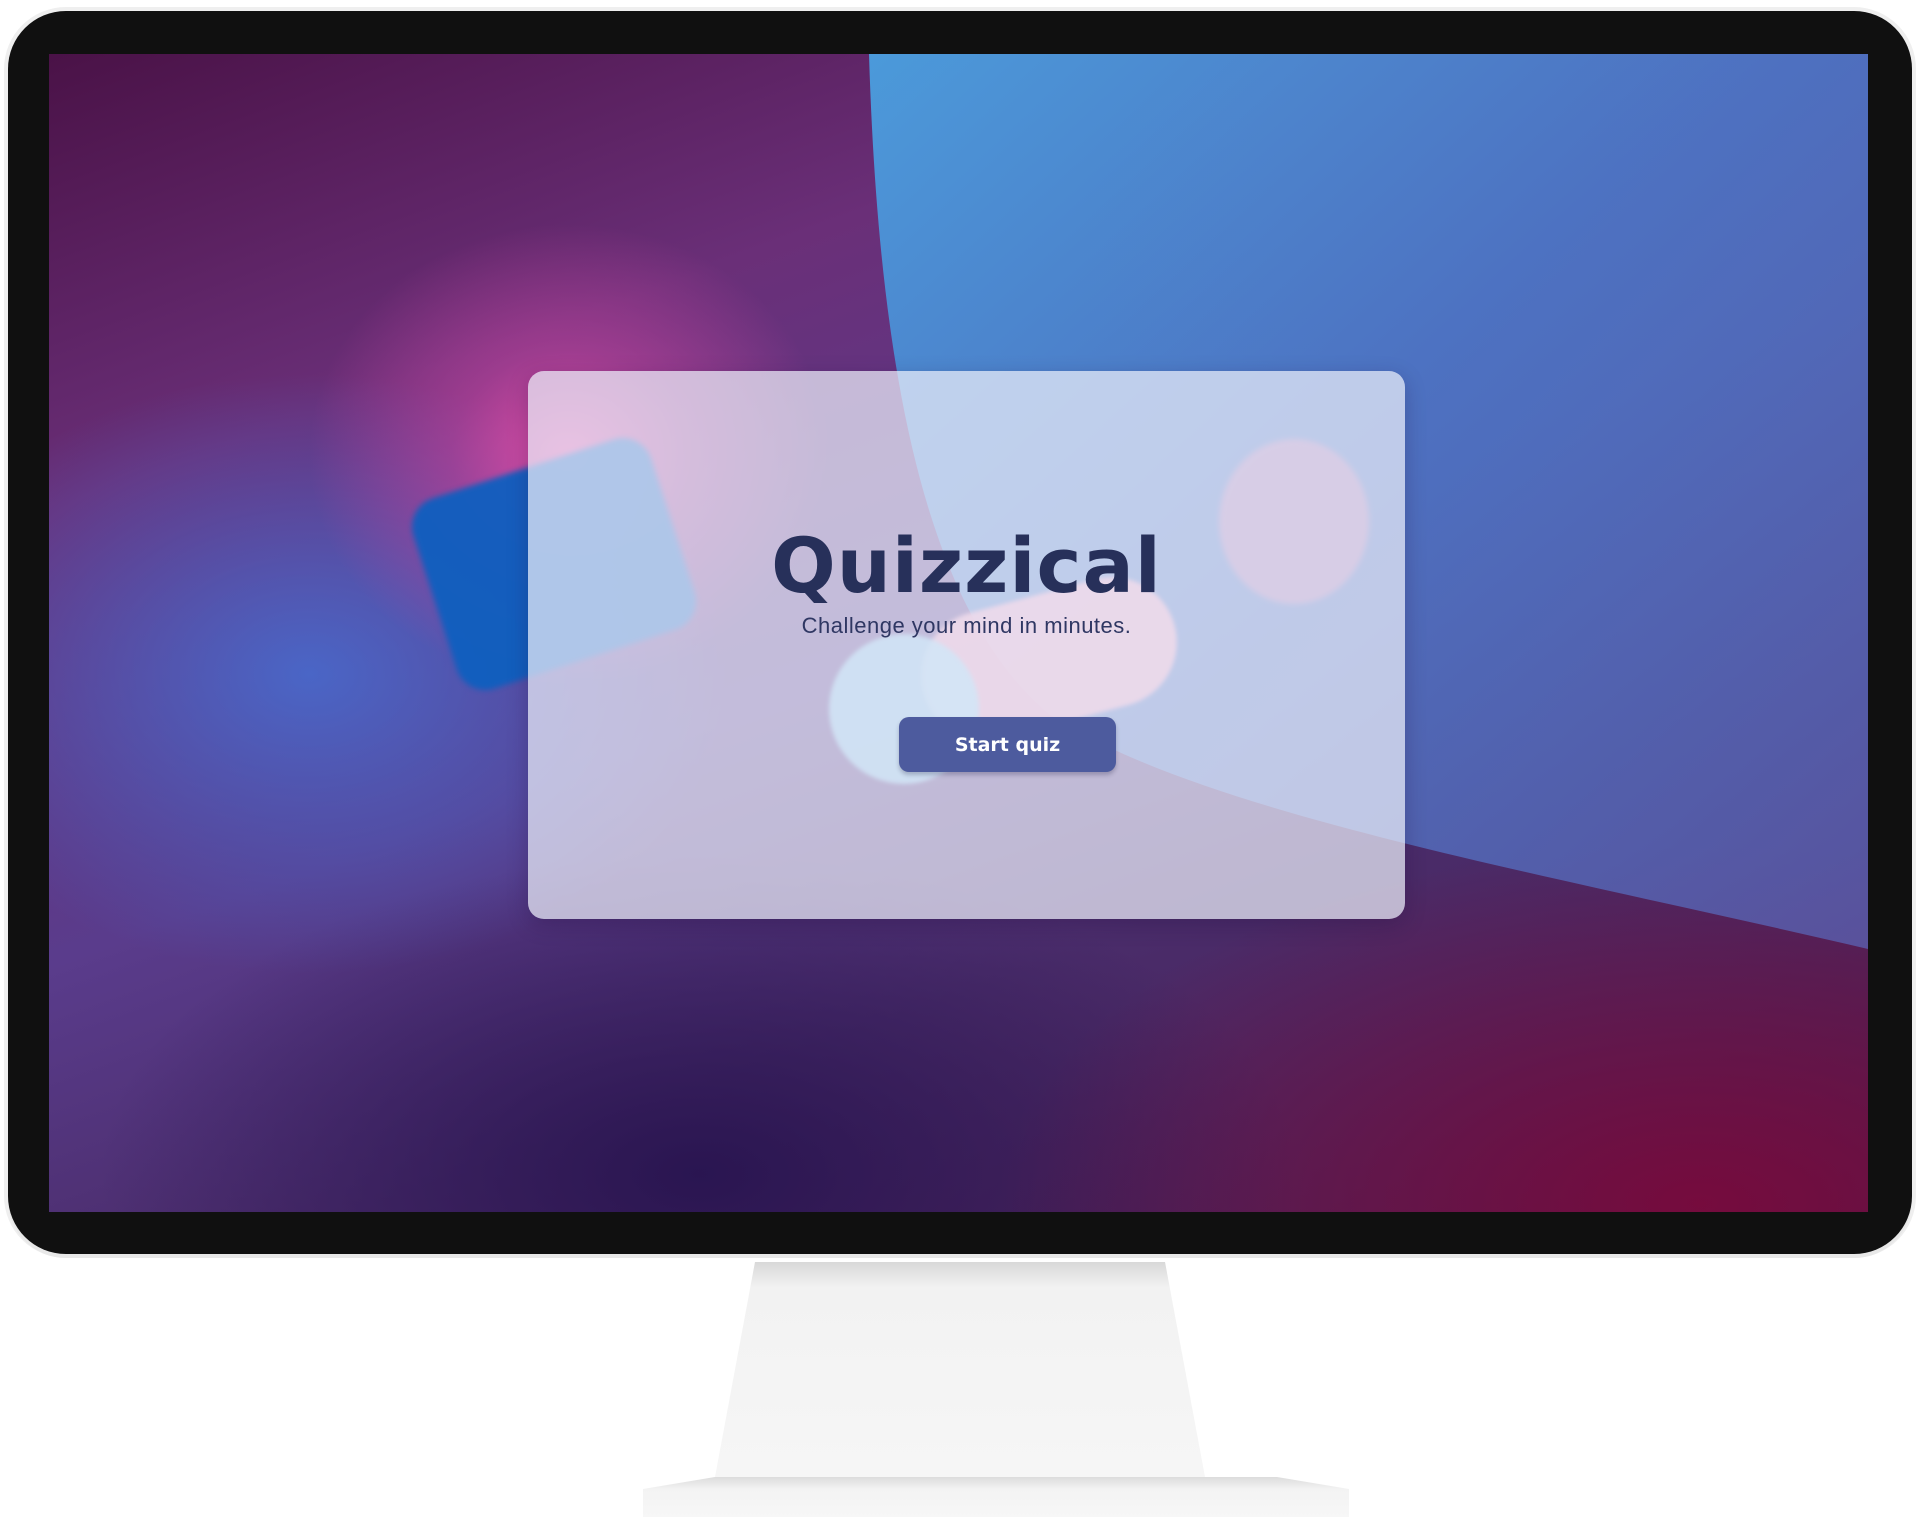 This screenshot has width=1920, height=1520. I want to click on app-subtitle: Challenge your mind in minutes., so click(966, 625).